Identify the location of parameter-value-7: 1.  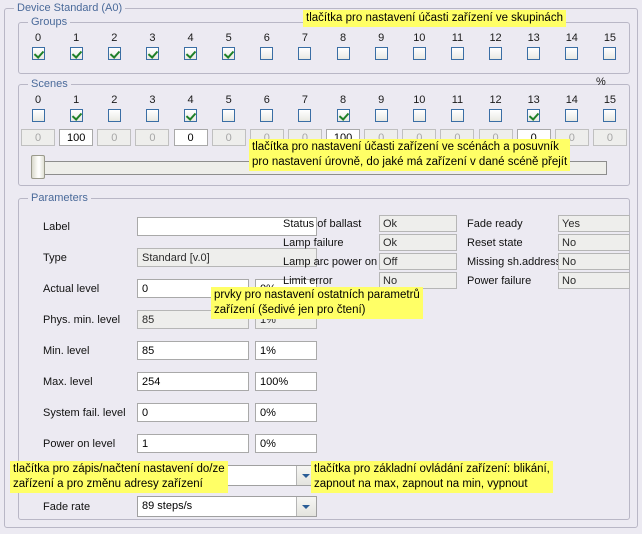
(193, 443).